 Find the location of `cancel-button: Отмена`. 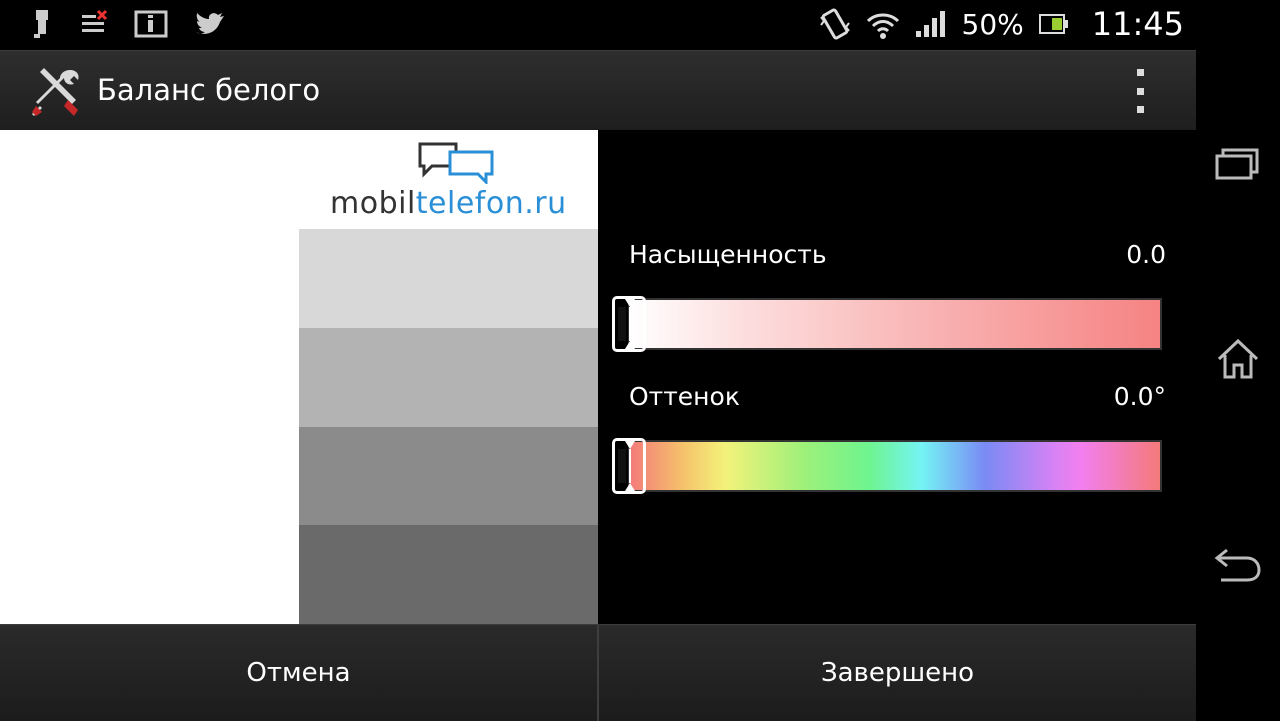

cancel-button: Отмена is located at coordinates (298, 673).